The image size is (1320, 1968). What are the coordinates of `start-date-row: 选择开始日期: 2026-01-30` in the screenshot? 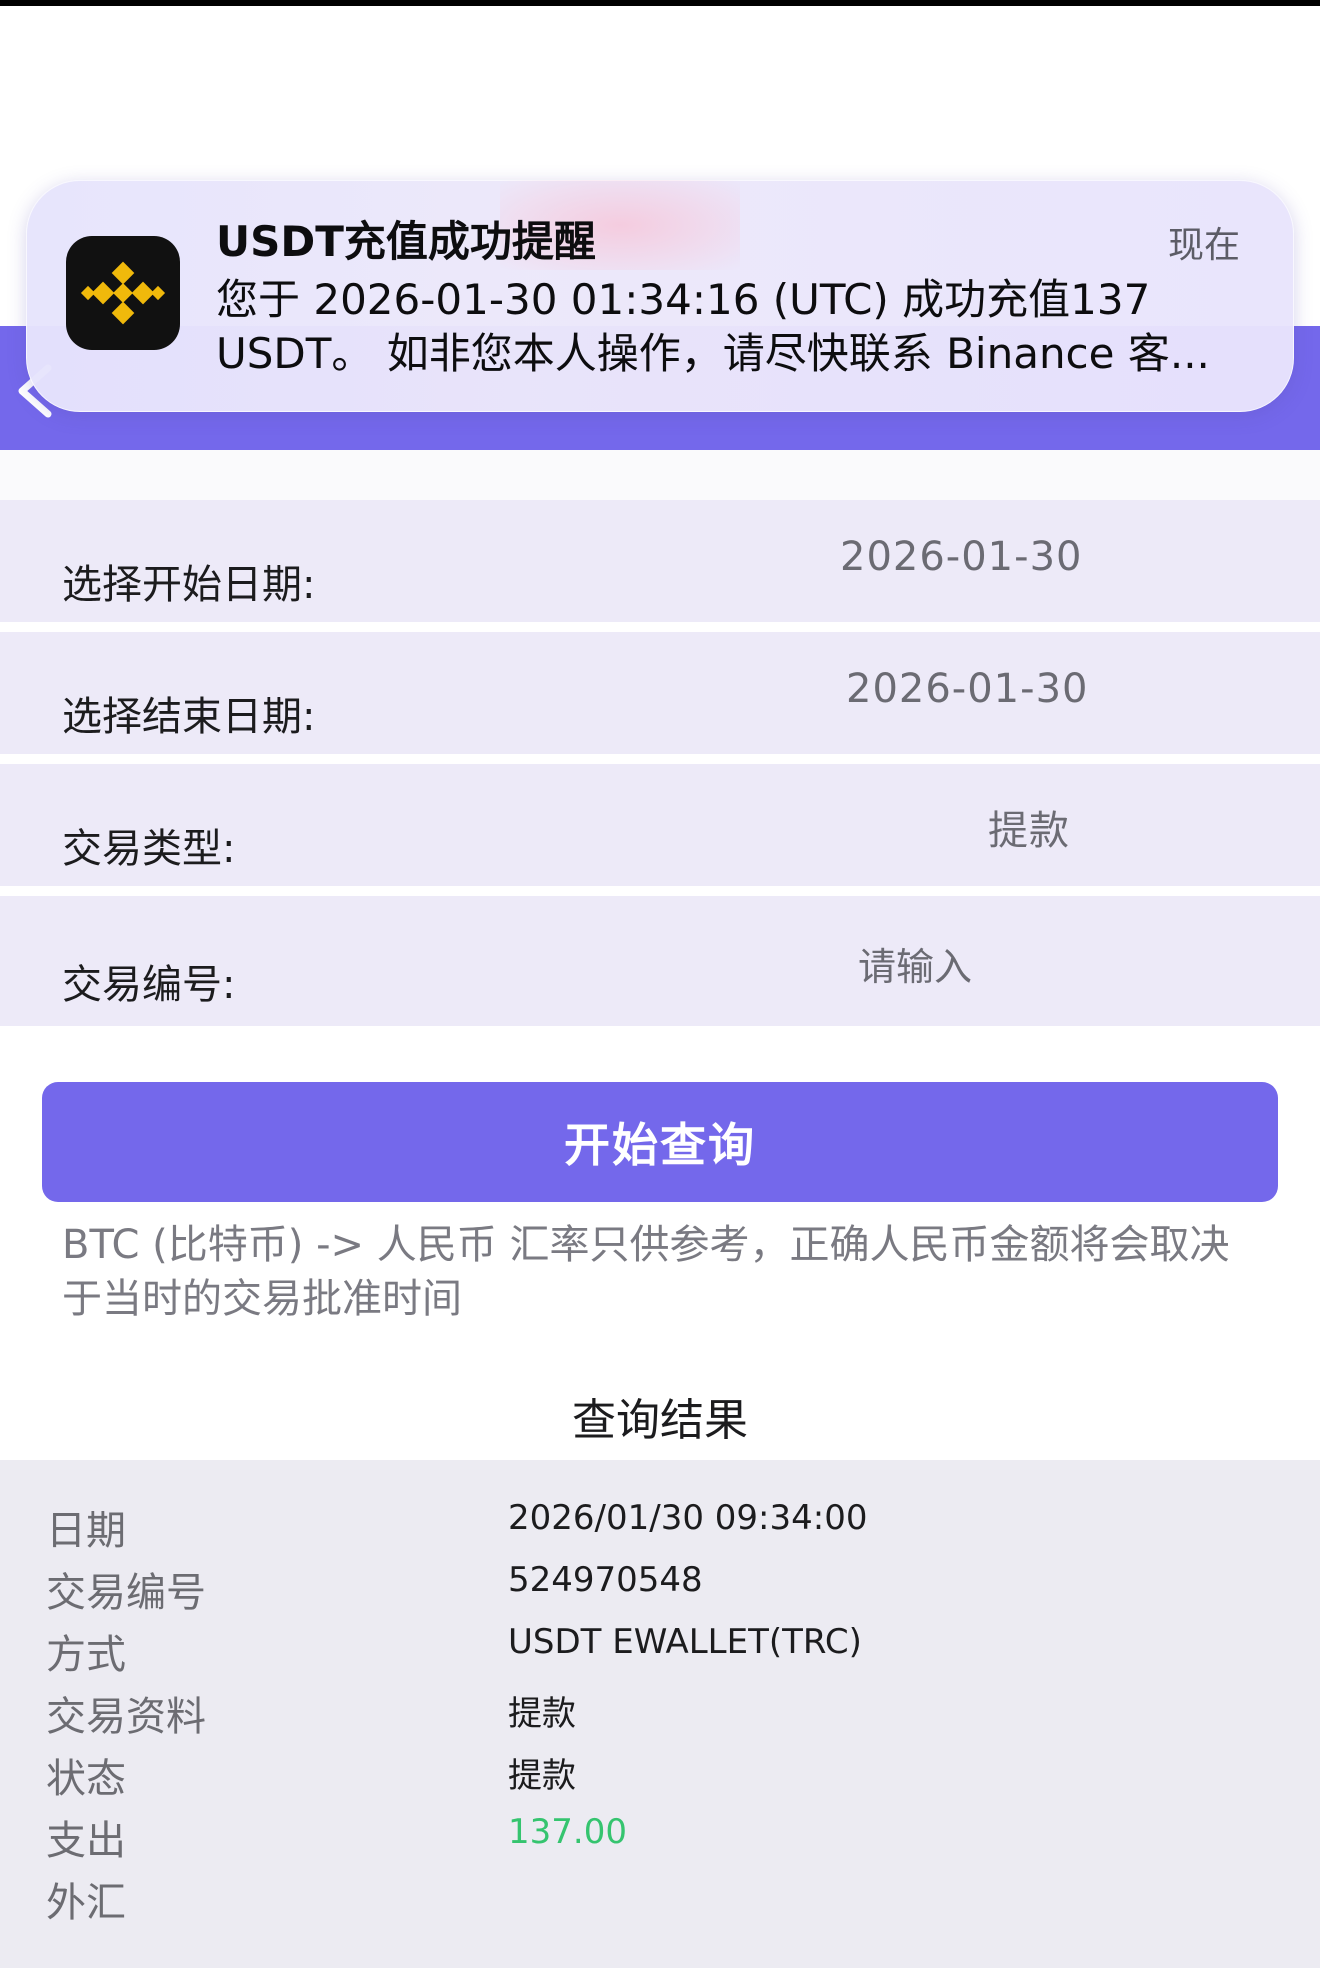 It's located at (660, 561).